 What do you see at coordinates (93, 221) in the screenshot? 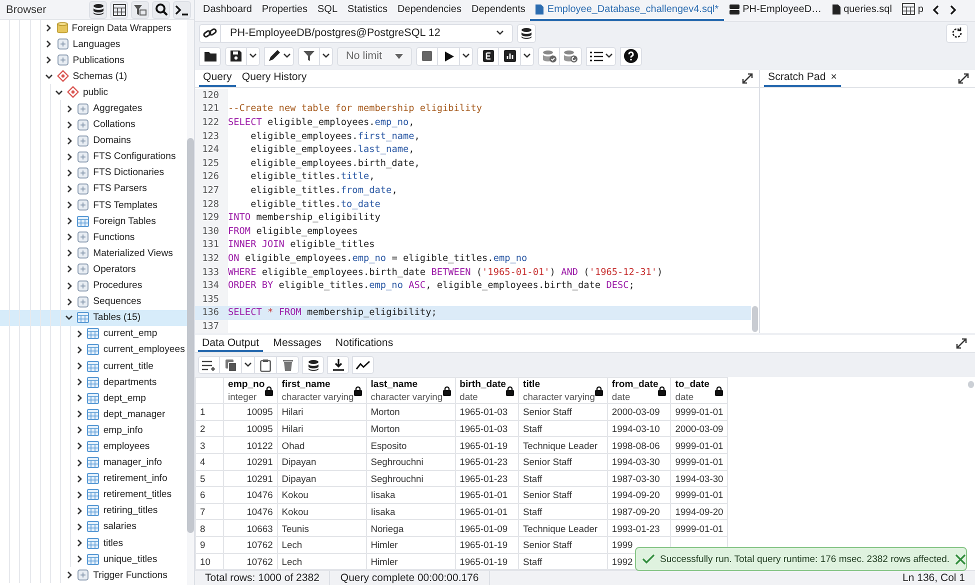
I see `tree-item: Foreign Tables` at bounding box center [93, 221].